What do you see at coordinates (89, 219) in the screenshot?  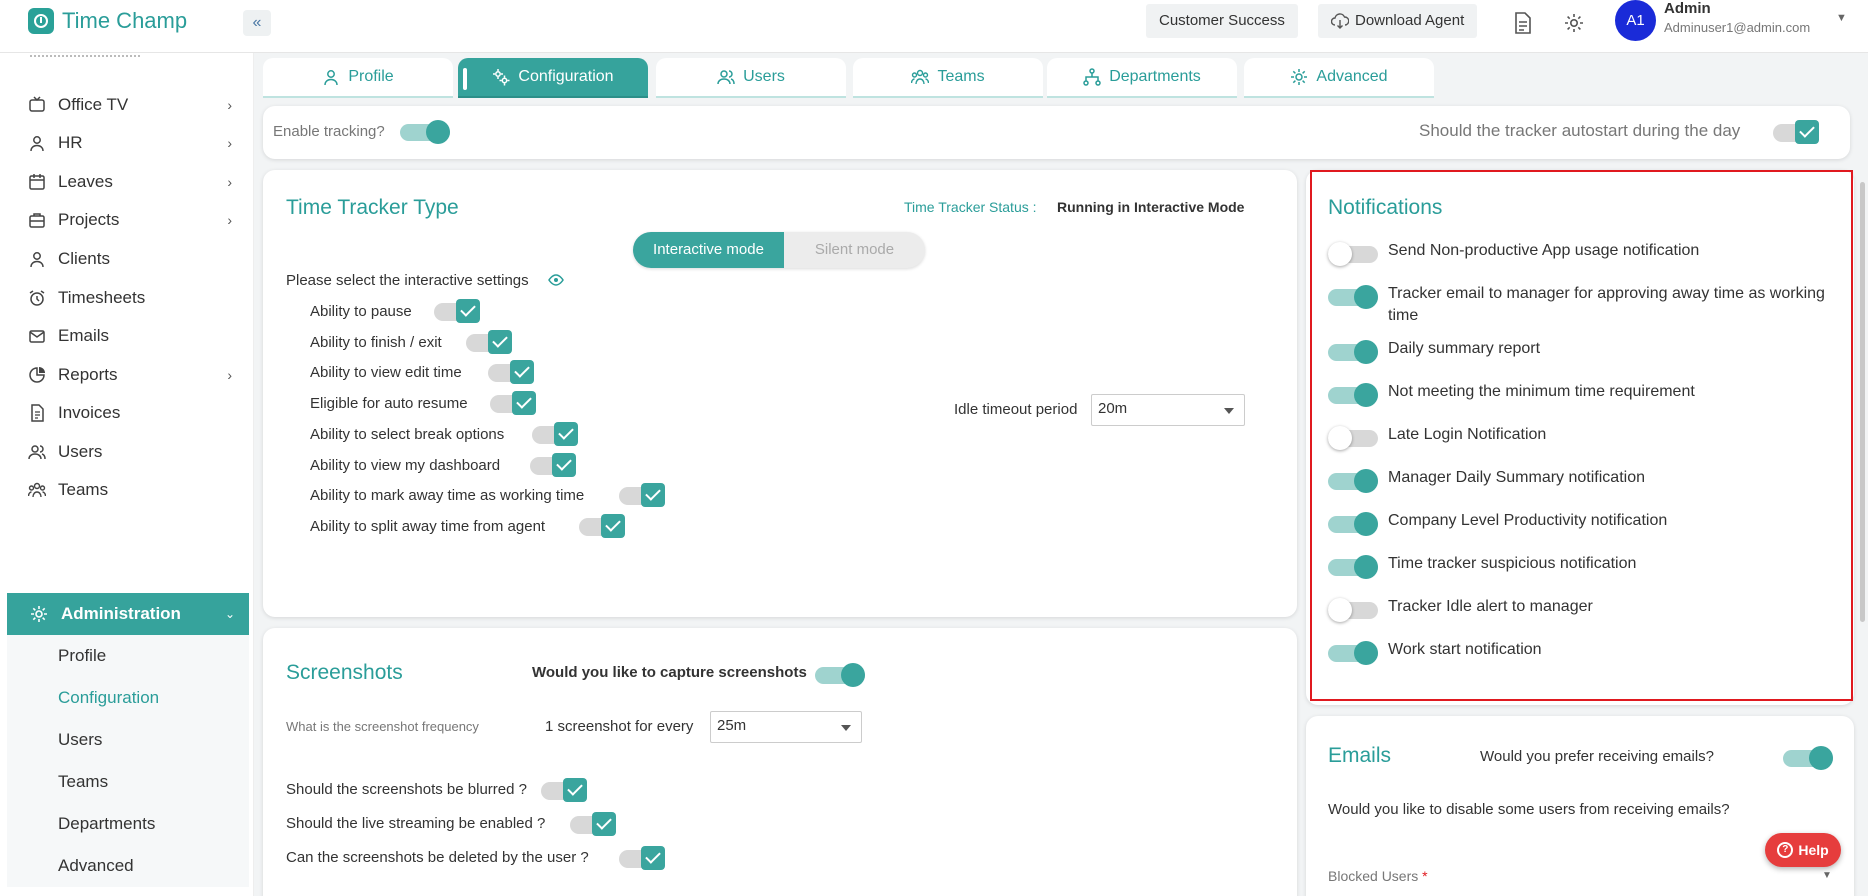 I see `sidebar-item-label: Projects` at bounding box center [89, 219].